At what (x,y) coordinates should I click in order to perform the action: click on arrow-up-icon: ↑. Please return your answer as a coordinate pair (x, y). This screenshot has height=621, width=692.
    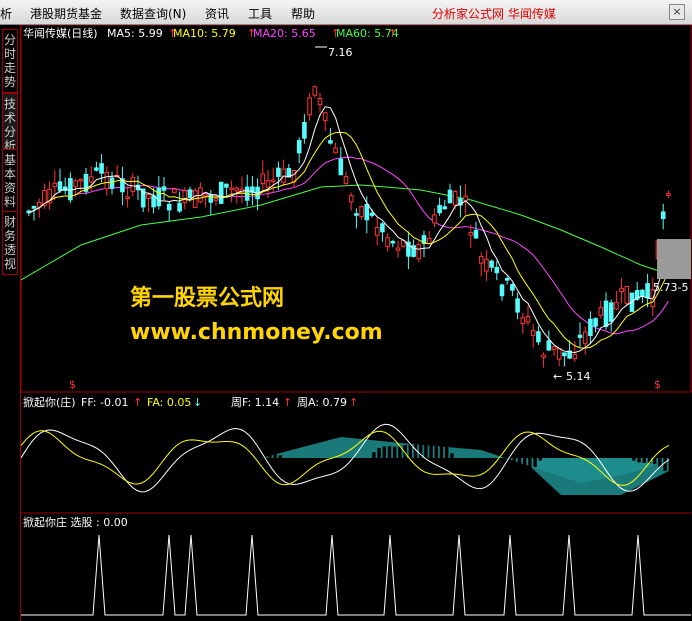
    Looking at the image, I should click on (137, 402).